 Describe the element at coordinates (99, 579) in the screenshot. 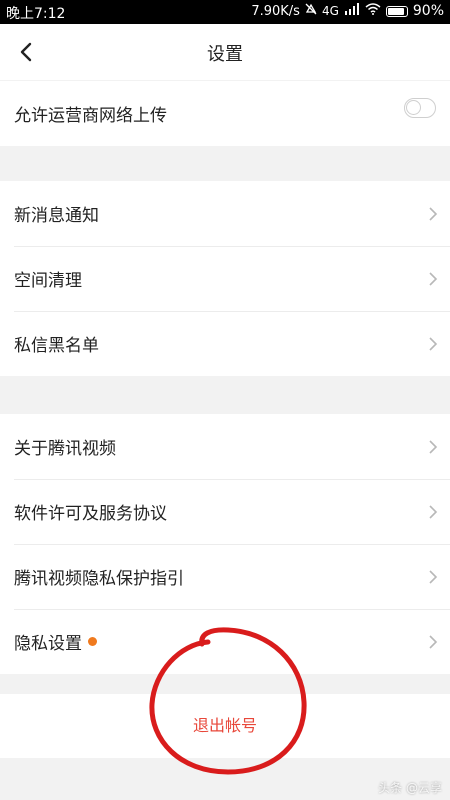

I see `settings-item-label: 腾讯视频隐私保护指引` at that location.